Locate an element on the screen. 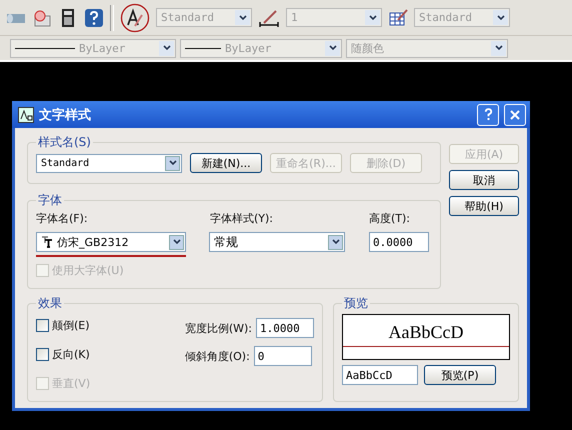  oblique-angle-field: 0 is located at coordinates (283, 356).